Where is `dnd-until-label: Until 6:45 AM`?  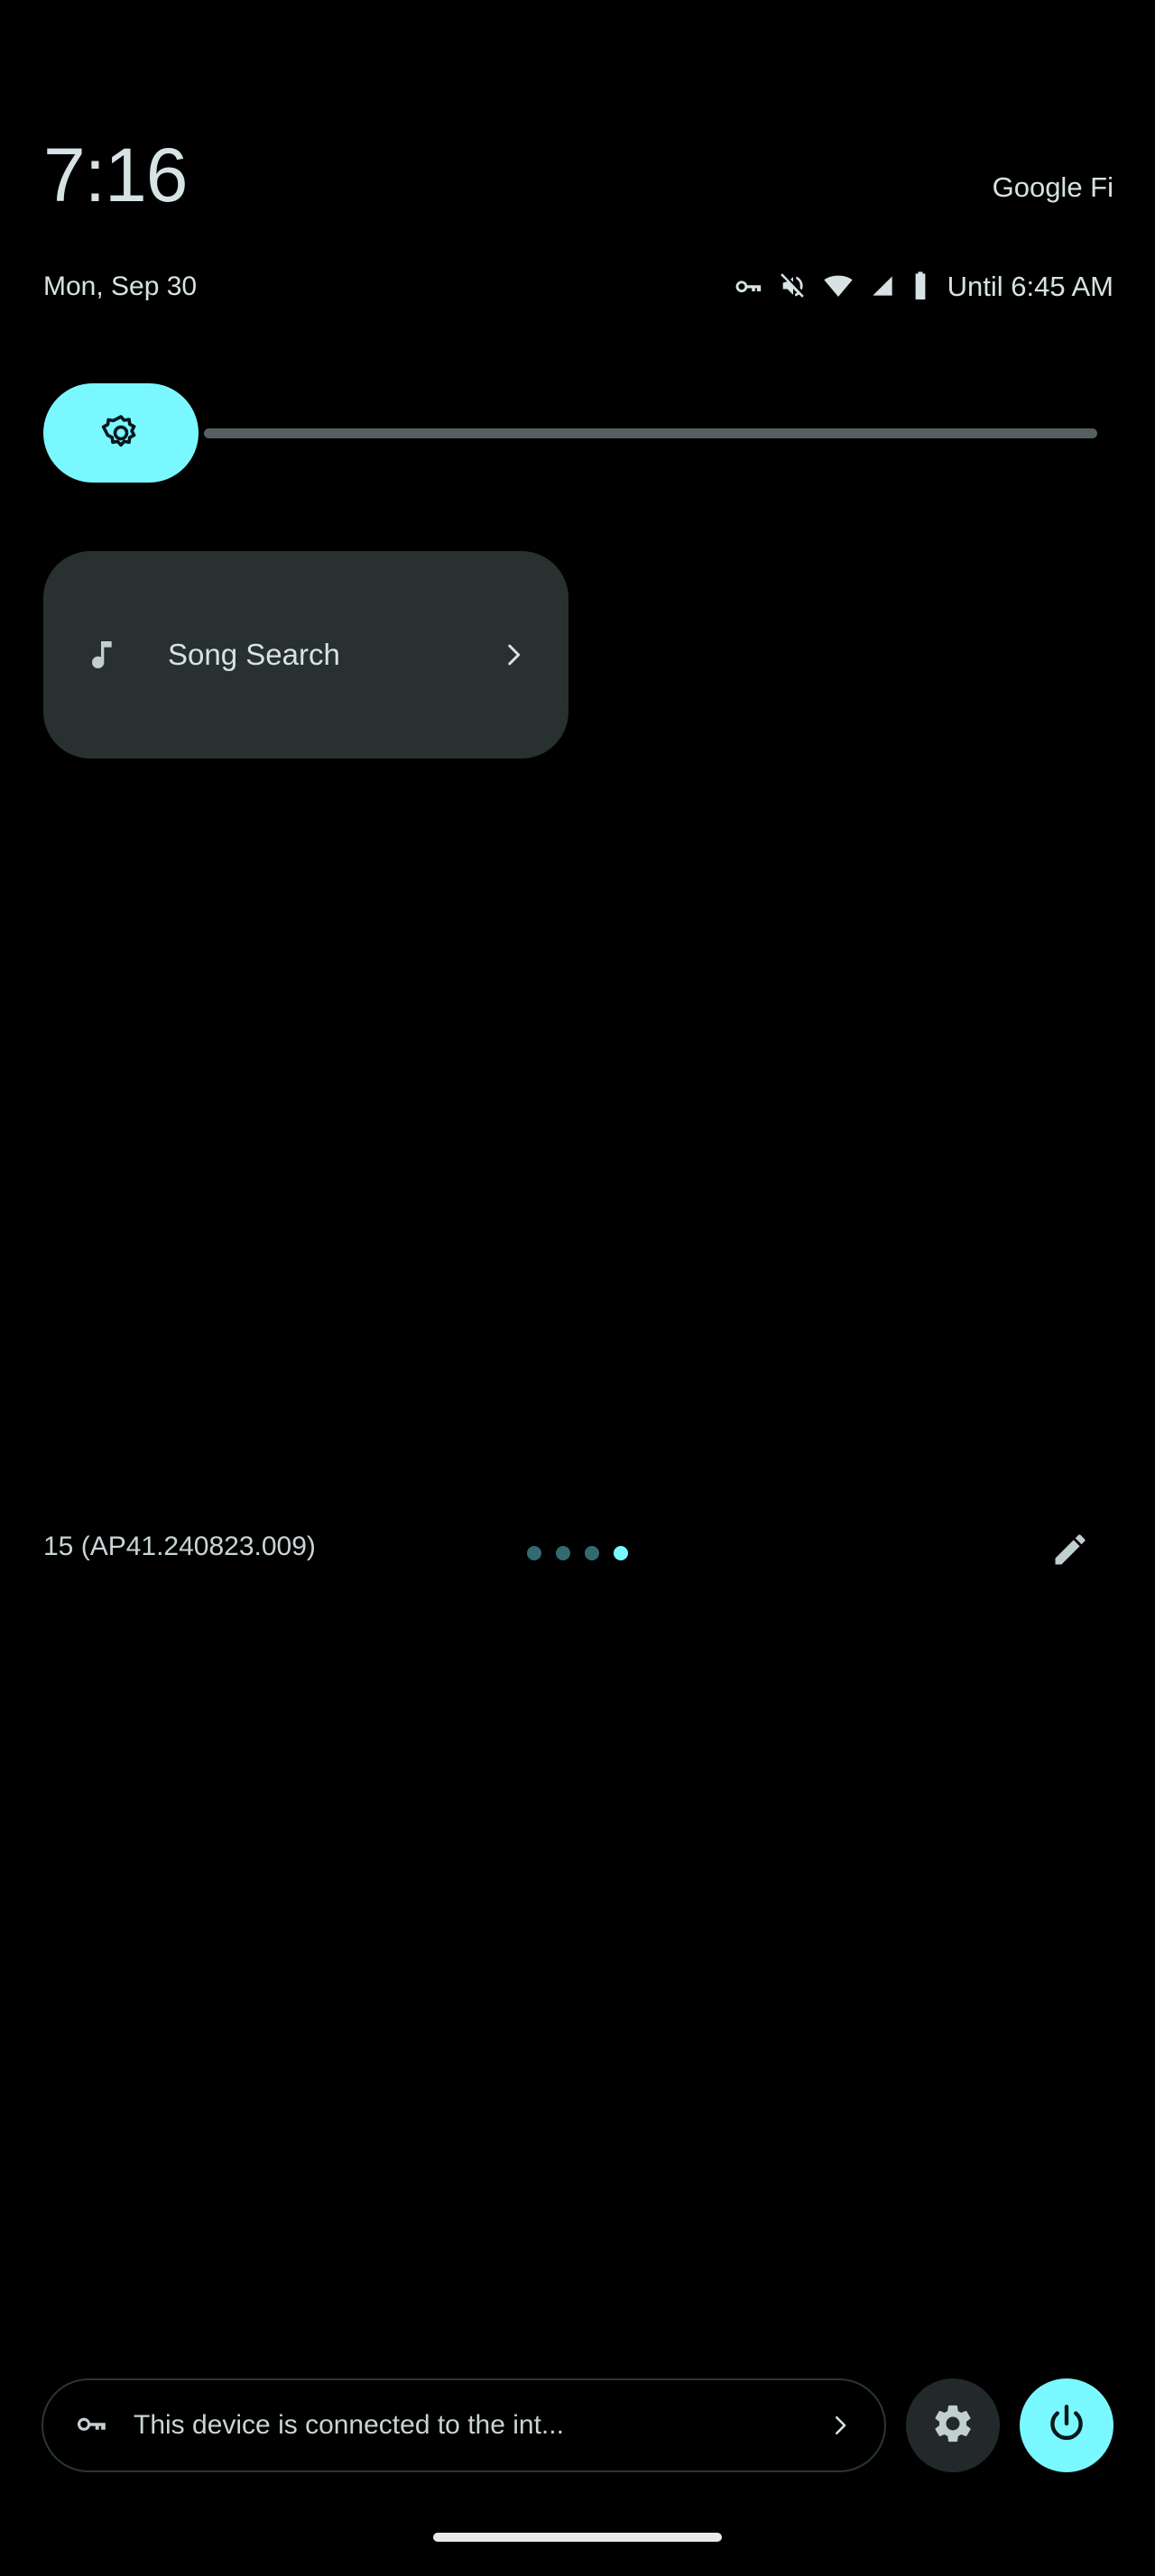
dnd-until-label: Until 6:45 AM is located at coordinates (1030, 286).